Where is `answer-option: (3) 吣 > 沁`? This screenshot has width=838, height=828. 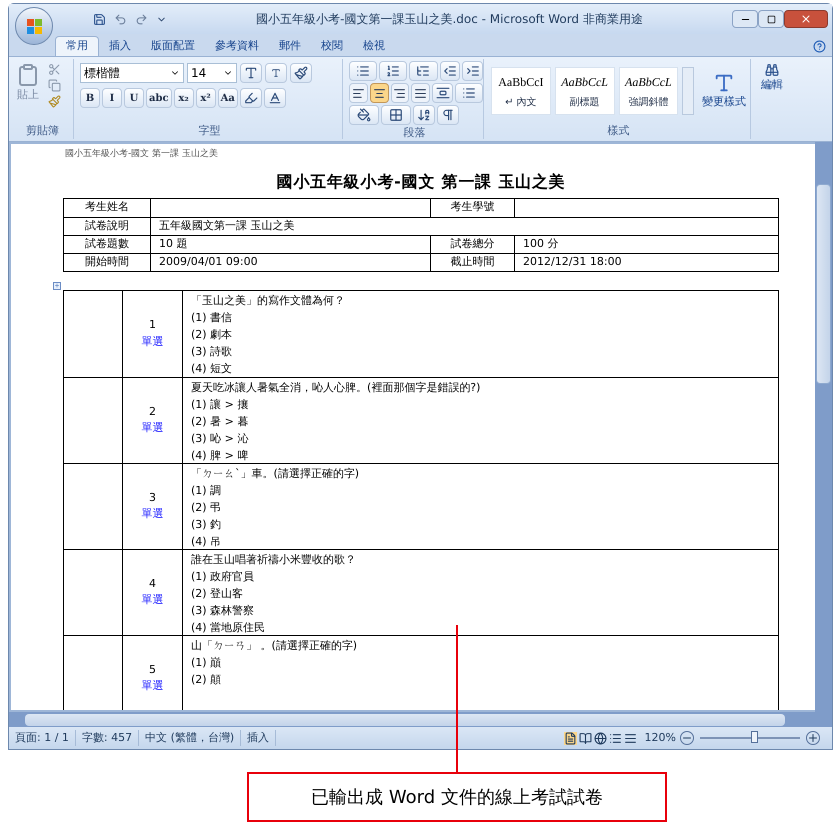
answer-option: (3) 吣 > 沁 is located at coordinates (484, 438).